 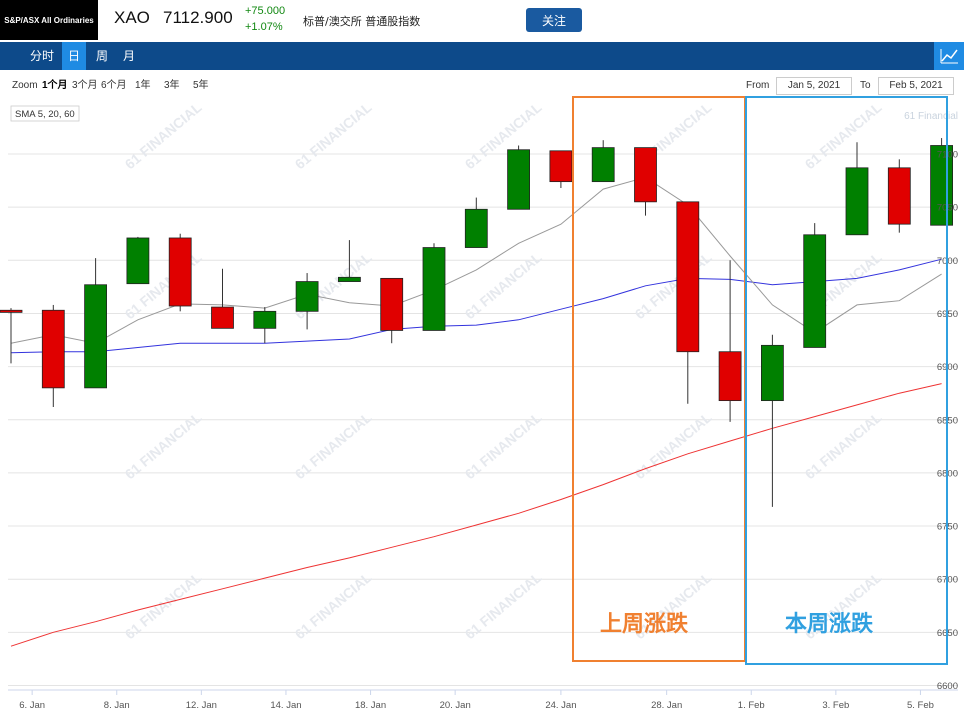 I want to click on watermark-corner: 61 Financial, so click(x=931, y=116).